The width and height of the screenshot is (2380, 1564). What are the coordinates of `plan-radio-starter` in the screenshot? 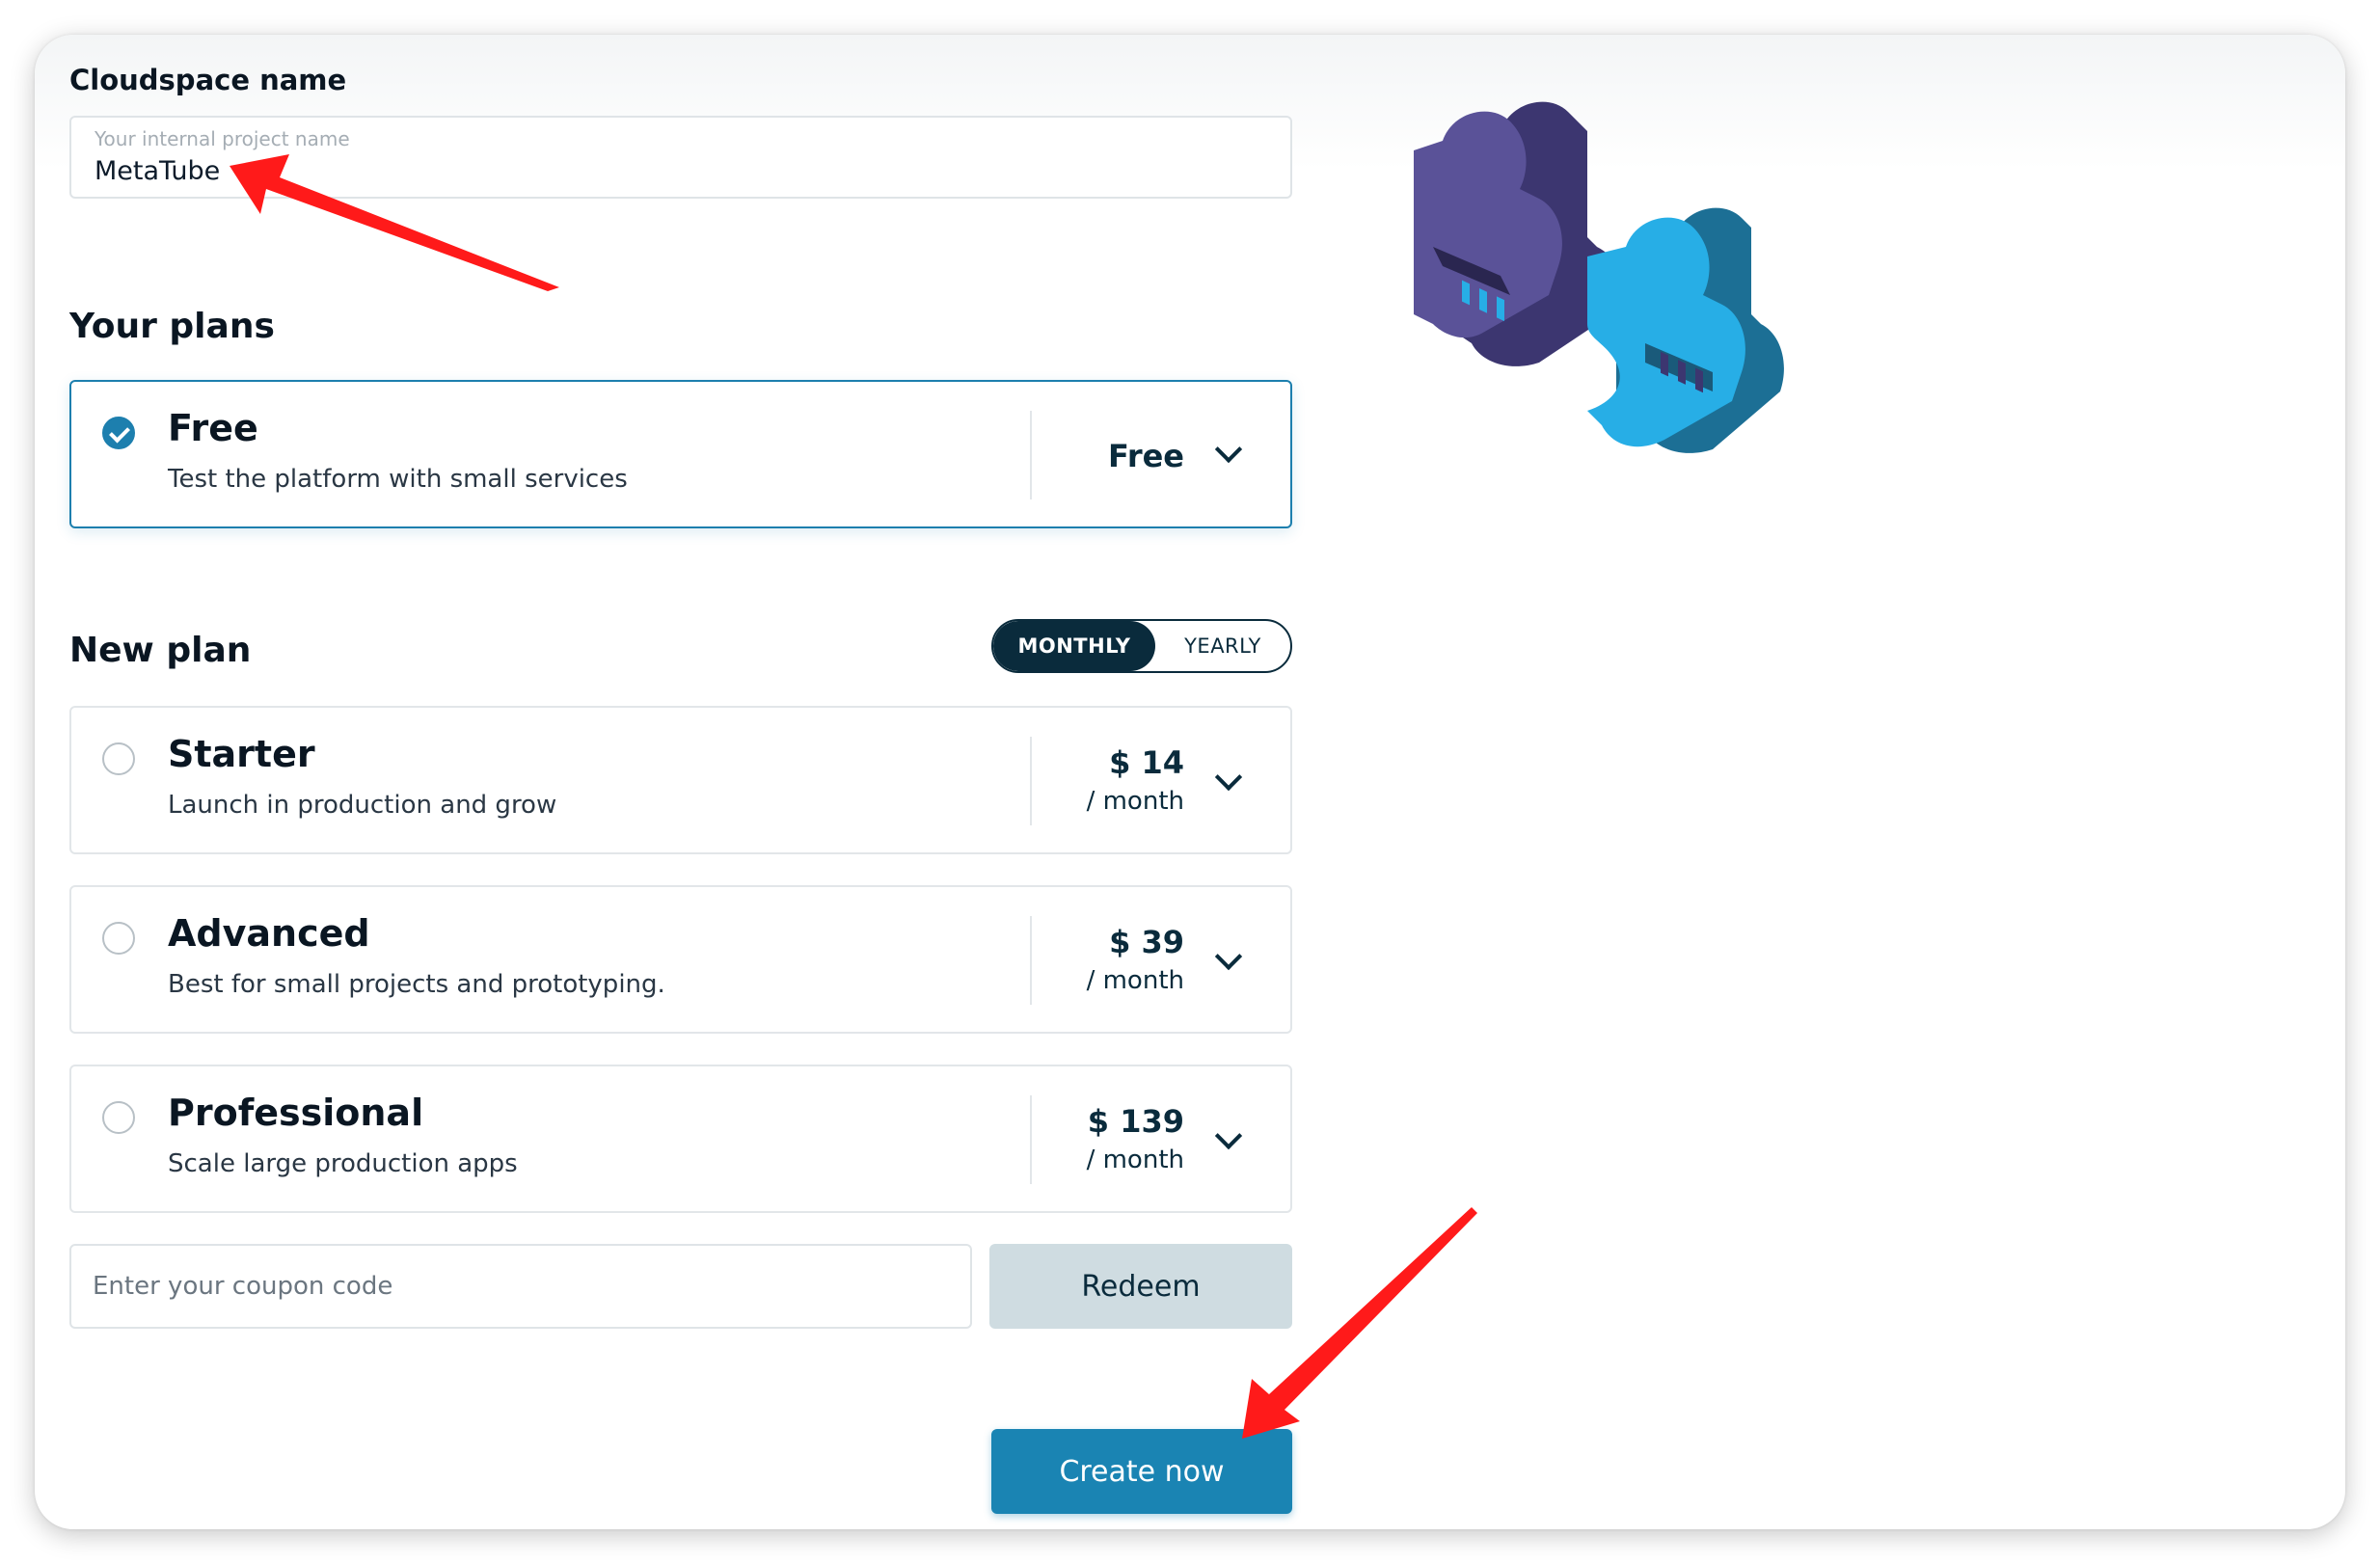 It's located at (119, 758).